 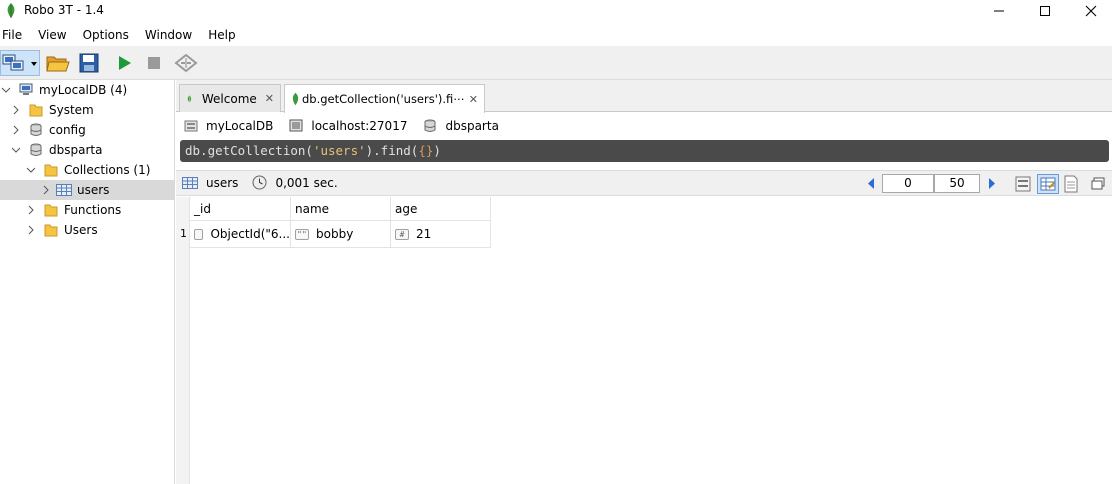 I want to click on connection-info: myLocalDB localhost:27017 dbsparta, so click(x=644, y=126).